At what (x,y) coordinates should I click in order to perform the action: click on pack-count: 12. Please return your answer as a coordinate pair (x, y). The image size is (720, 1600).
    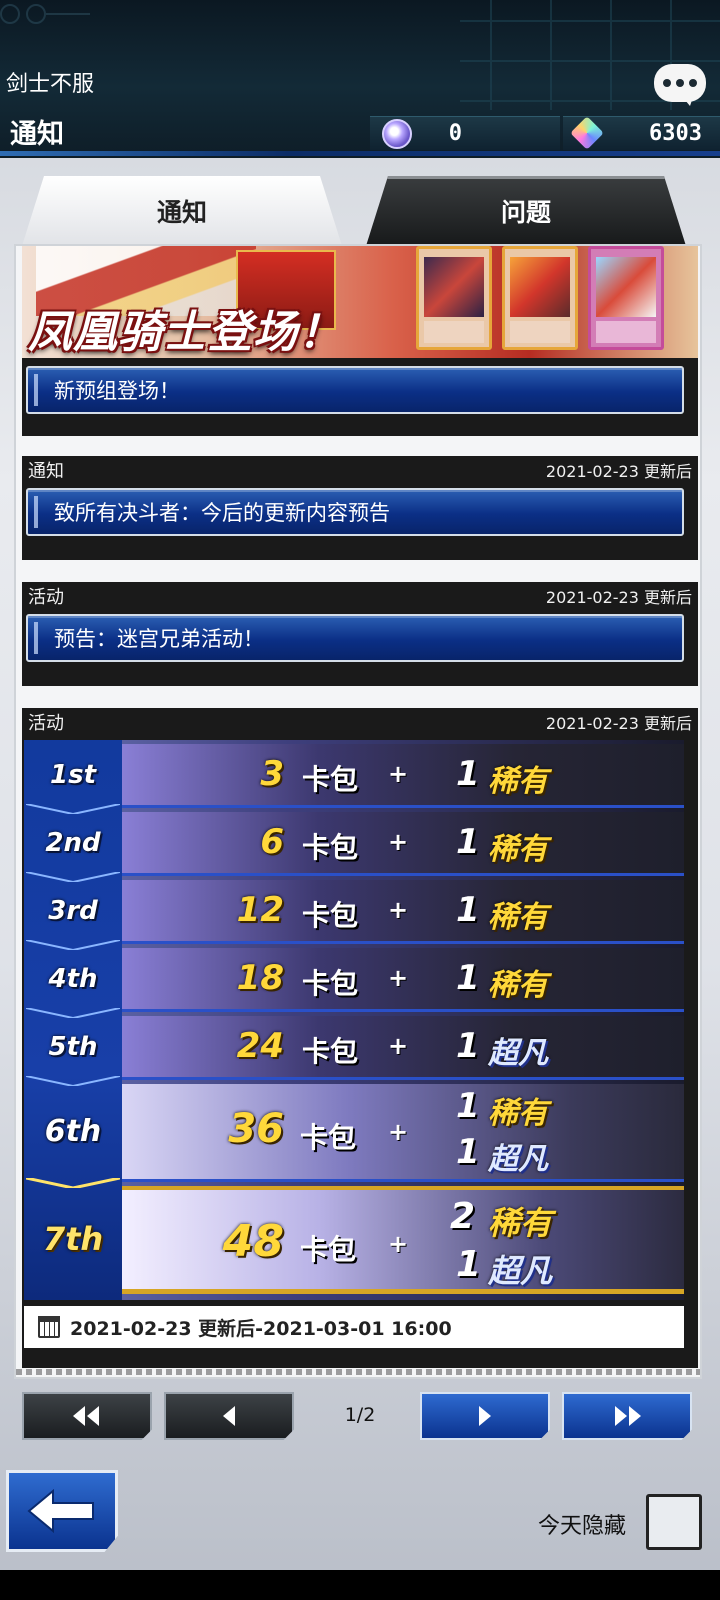
    Looking at the image, I should click on (260, 910).